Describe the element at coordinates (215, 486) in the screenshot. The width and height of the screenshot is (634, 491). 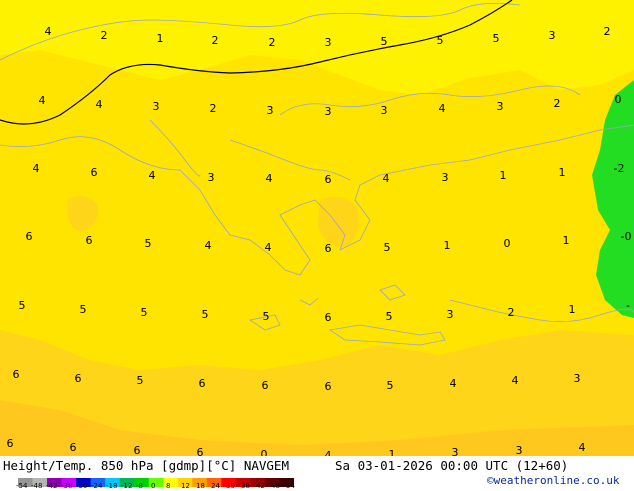
I see `color-scale-tick-label: 24` at that location.